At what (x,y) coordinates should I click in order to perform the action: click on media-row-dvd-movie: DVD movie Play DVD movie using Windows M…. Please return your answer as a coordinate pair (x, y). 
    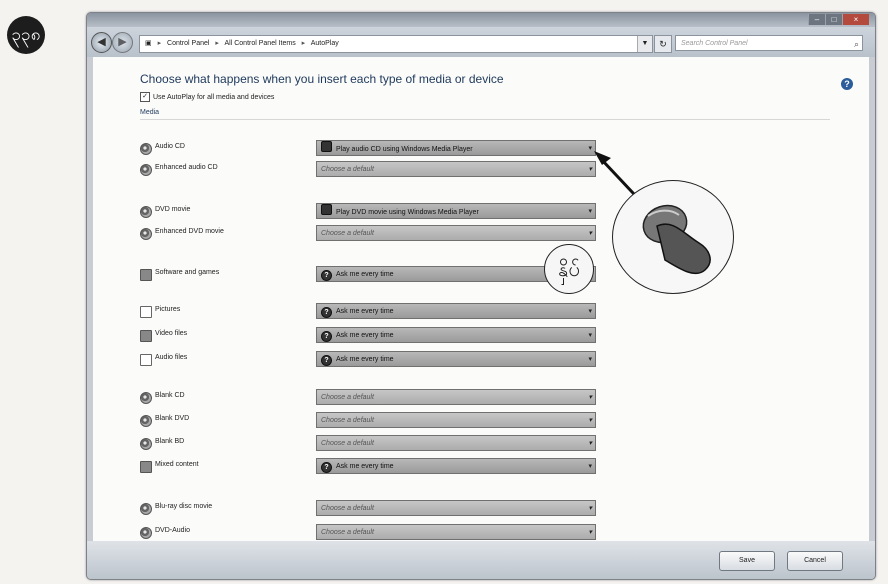
    Looking at the image, I should click on (370, 211).